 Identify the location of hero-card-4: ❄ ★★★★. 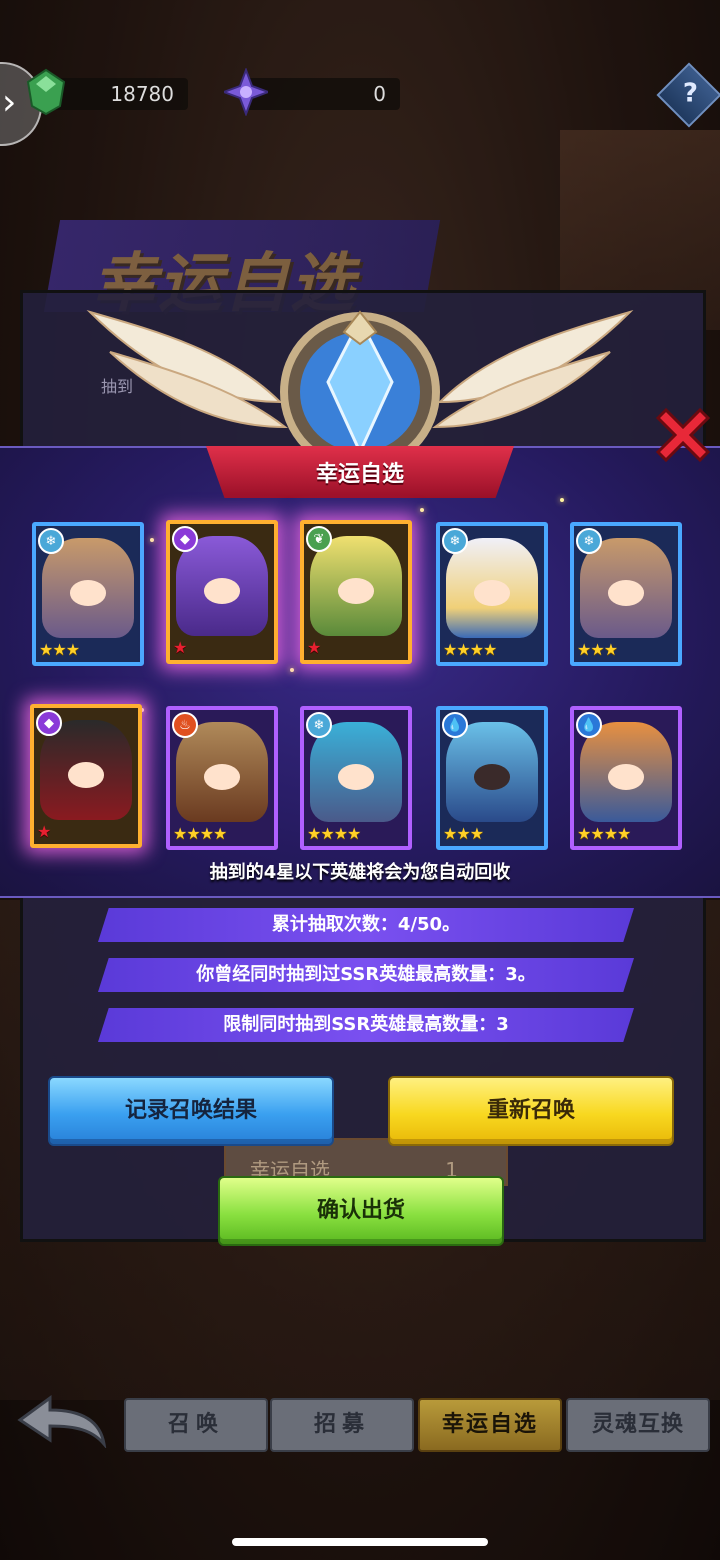
(492, 594).